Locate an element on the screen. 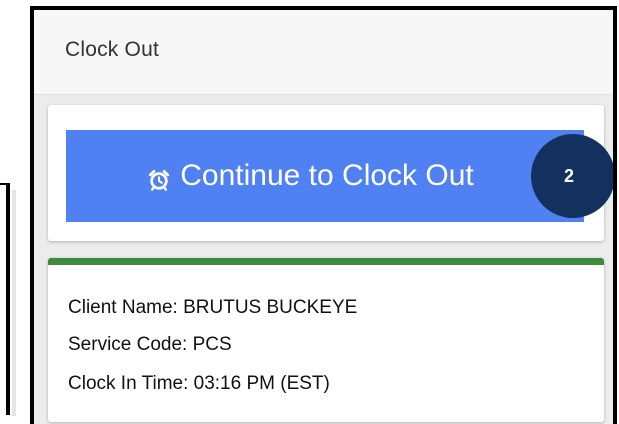 This screenshot has height=424, width=619. client-name-text: Client Name: BRUTUS BUCKEYE is located at coordinates (213, 307).